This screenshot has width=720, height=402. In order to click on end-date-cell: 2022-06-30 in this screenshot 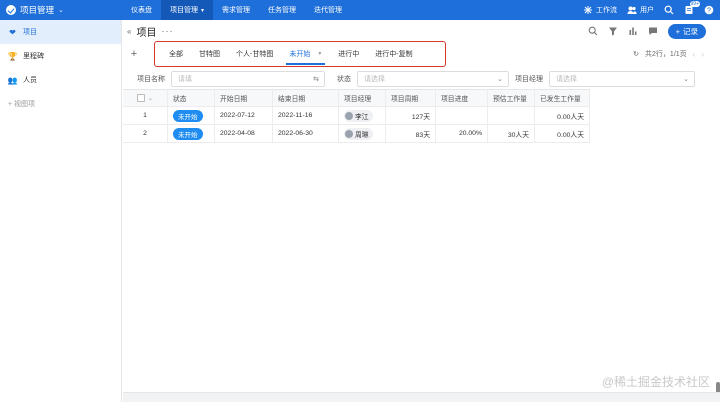, I will do `click(306, 133)`.